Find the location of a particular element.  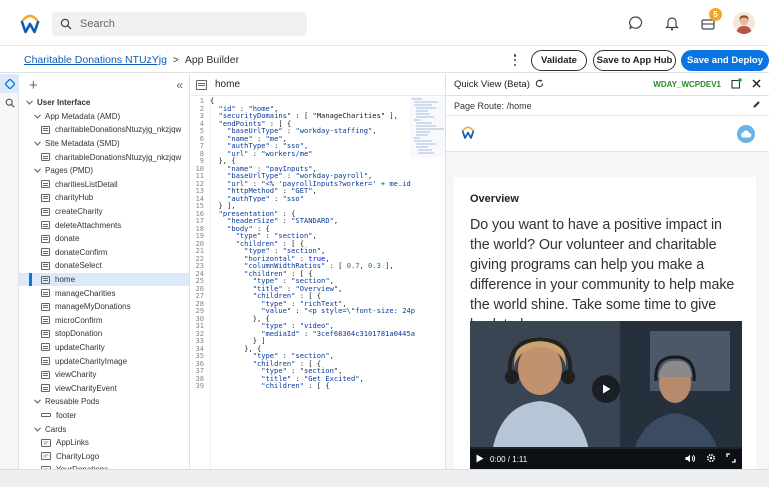

code-text: "endPoints" : [ { is located at coordinates (255, 123).